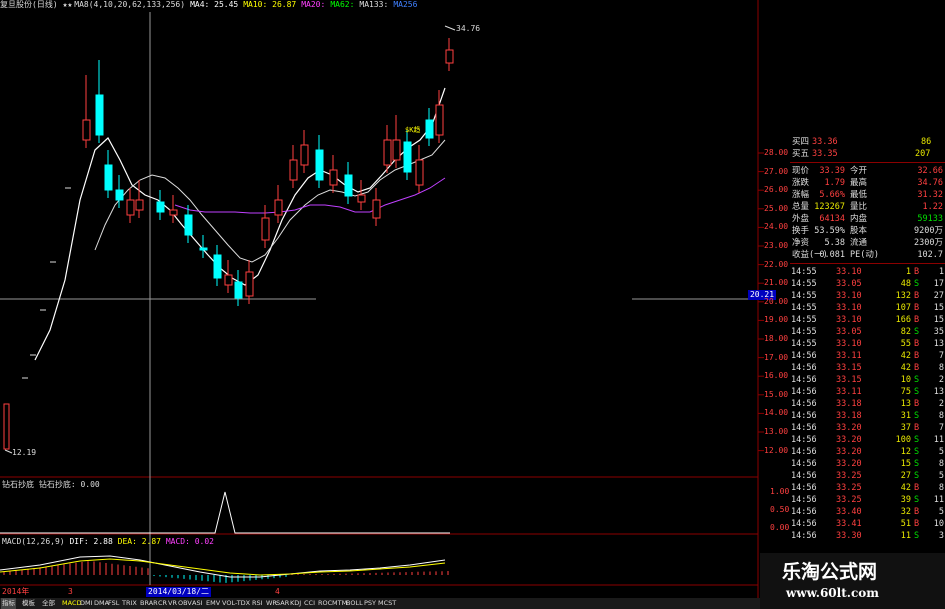  What do you see at coordinates (776, 338) in the screenshot?
I see `price-axis-label: 18.00` at bounding box center [776, 338].